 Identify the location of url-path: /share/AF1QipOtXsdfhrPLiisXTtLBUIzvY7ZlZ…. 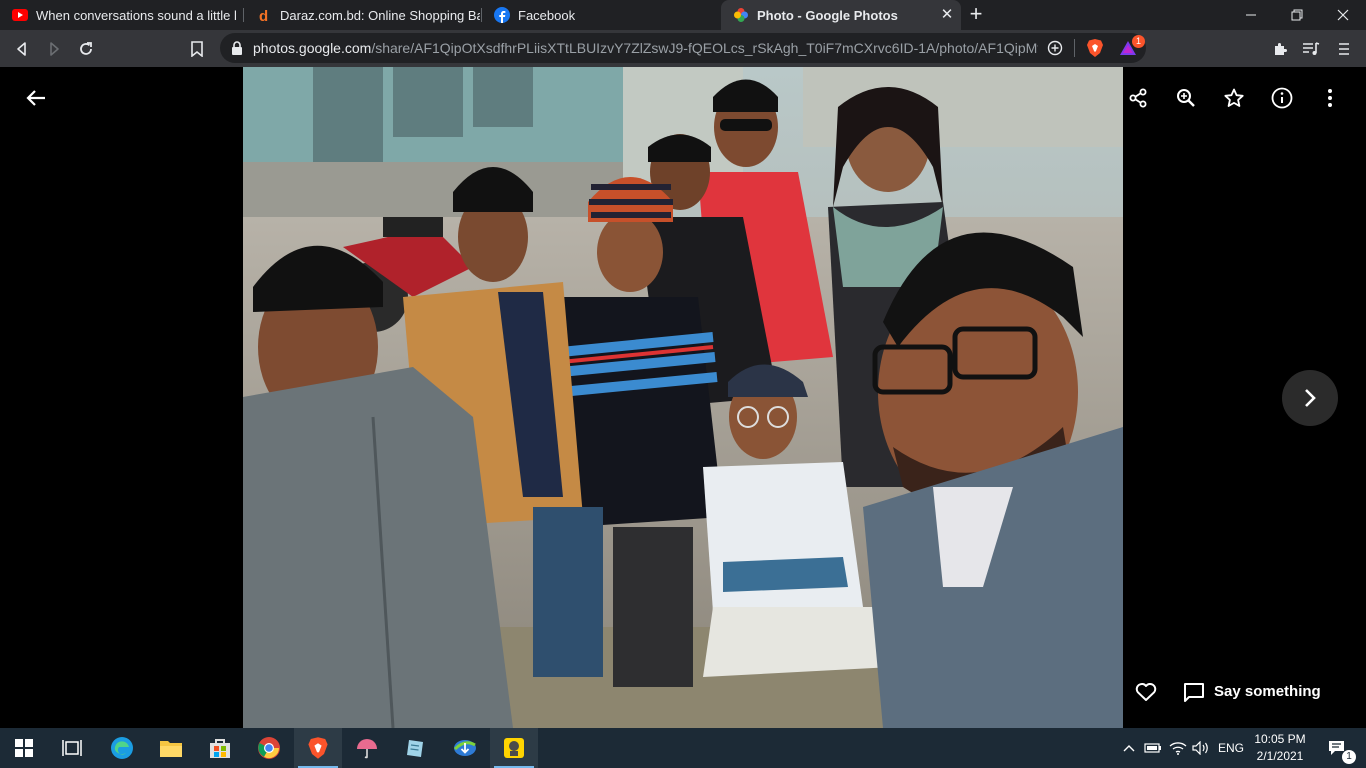
(704, 48).